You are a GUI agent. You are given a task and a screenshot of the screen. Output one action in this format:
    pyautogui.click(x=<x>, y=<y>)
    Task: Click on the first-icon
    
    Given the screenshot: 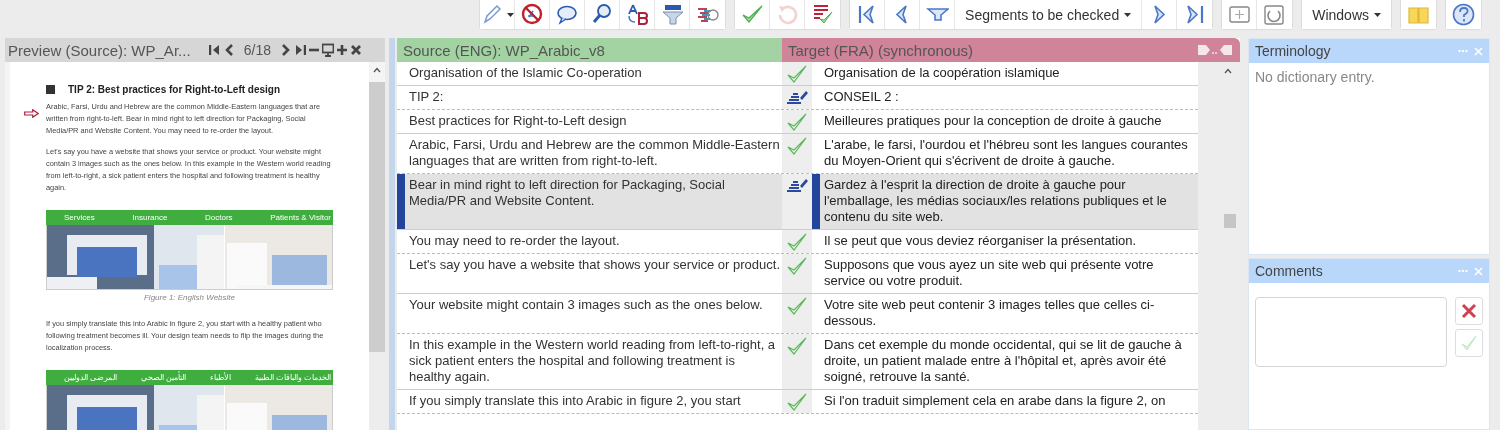 What is the action you would take?
    pyautogui.click(x=214, y=50)
    